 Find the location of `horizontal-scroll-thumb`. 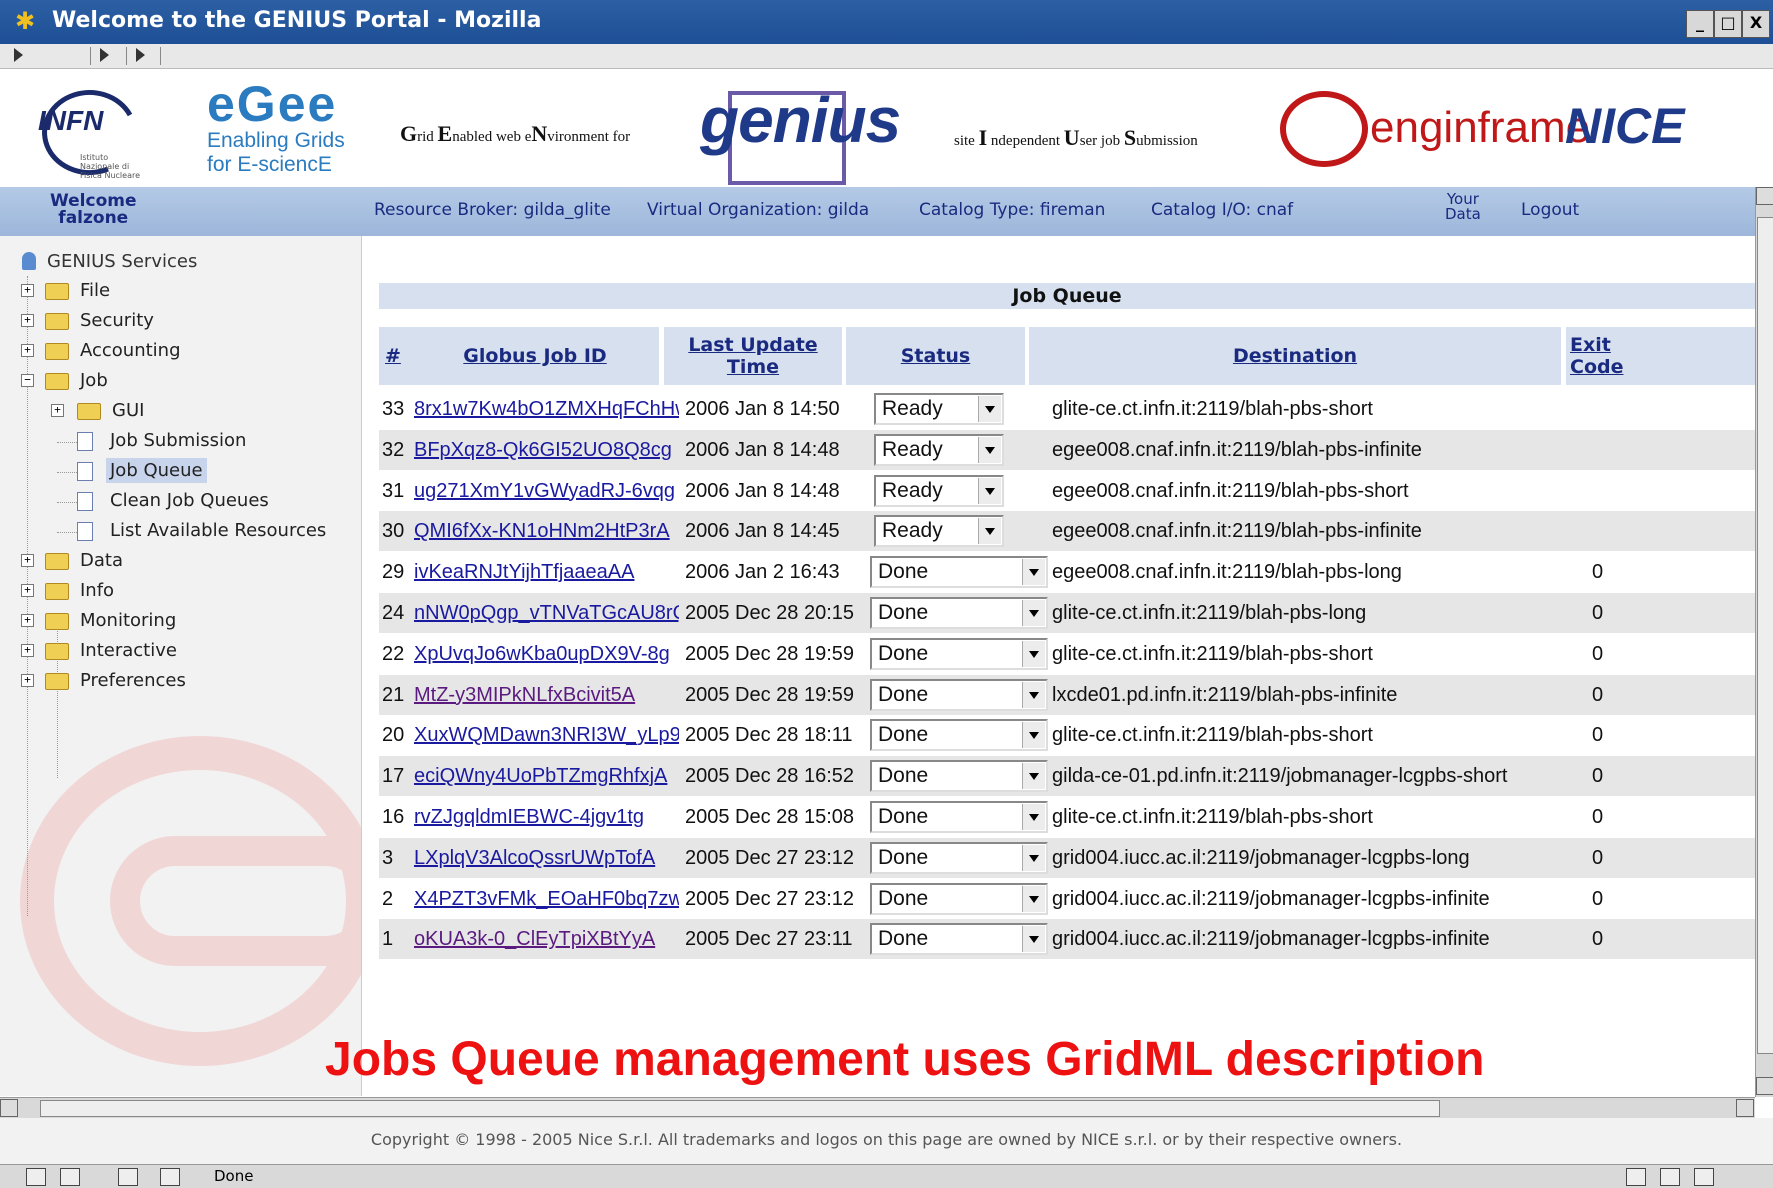

horizontal-scroll-thumb is located at coordinates (740, 1108).